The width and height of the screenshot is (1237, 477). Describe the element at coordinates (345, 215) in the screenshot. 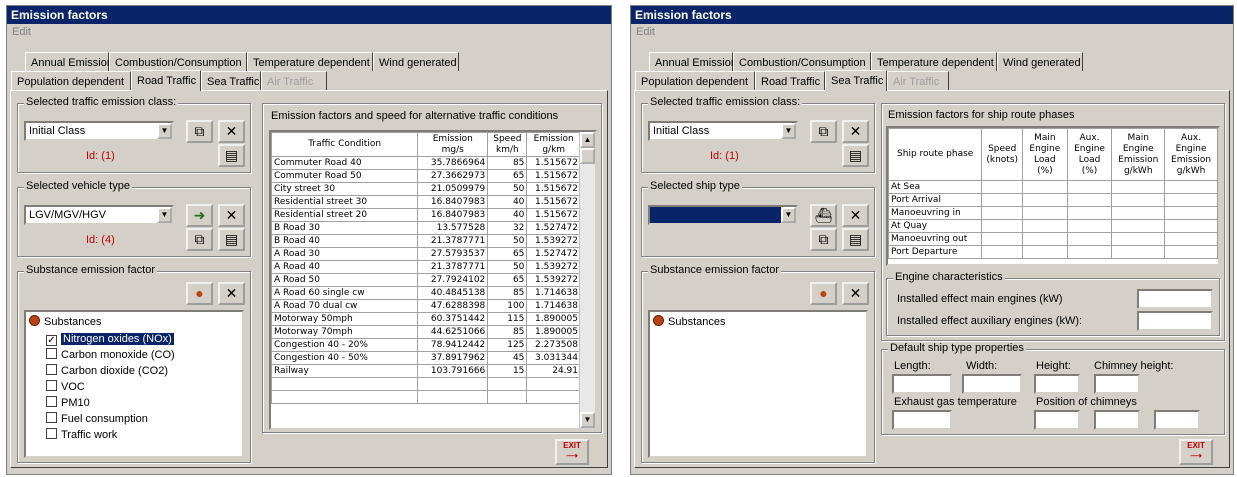

I see `table-cell: Residential street 20` at that location.